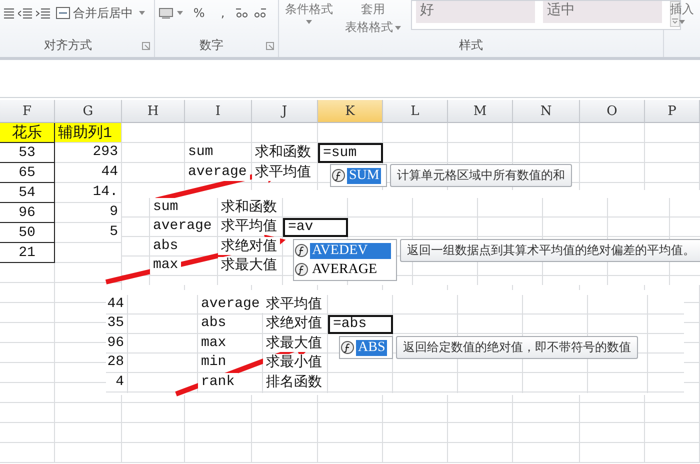  I want to click on merge-cells-icon, so click(63, 13).